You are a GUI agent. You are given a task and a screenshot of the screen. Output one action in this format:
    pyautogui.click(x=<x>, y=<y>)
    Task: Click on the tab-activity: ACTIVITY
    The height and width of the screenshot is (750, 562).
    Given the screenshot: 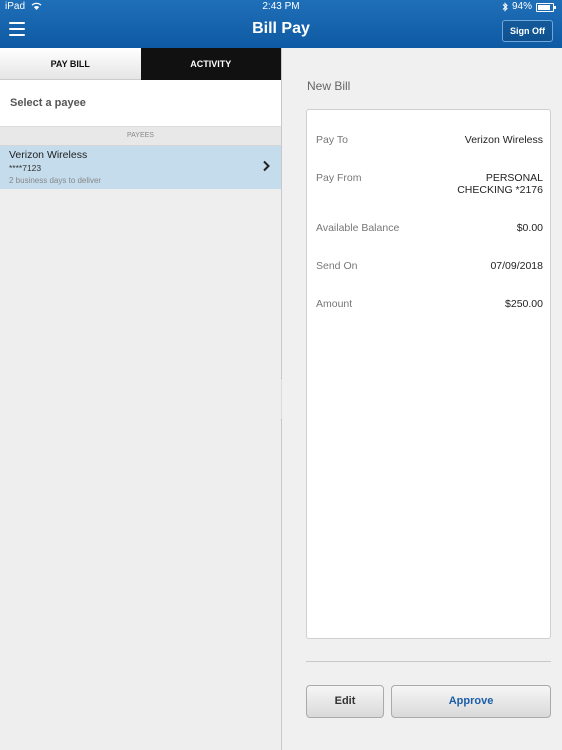 What is the action you would take?
    pyautogui.click(x=210, y=64)
    